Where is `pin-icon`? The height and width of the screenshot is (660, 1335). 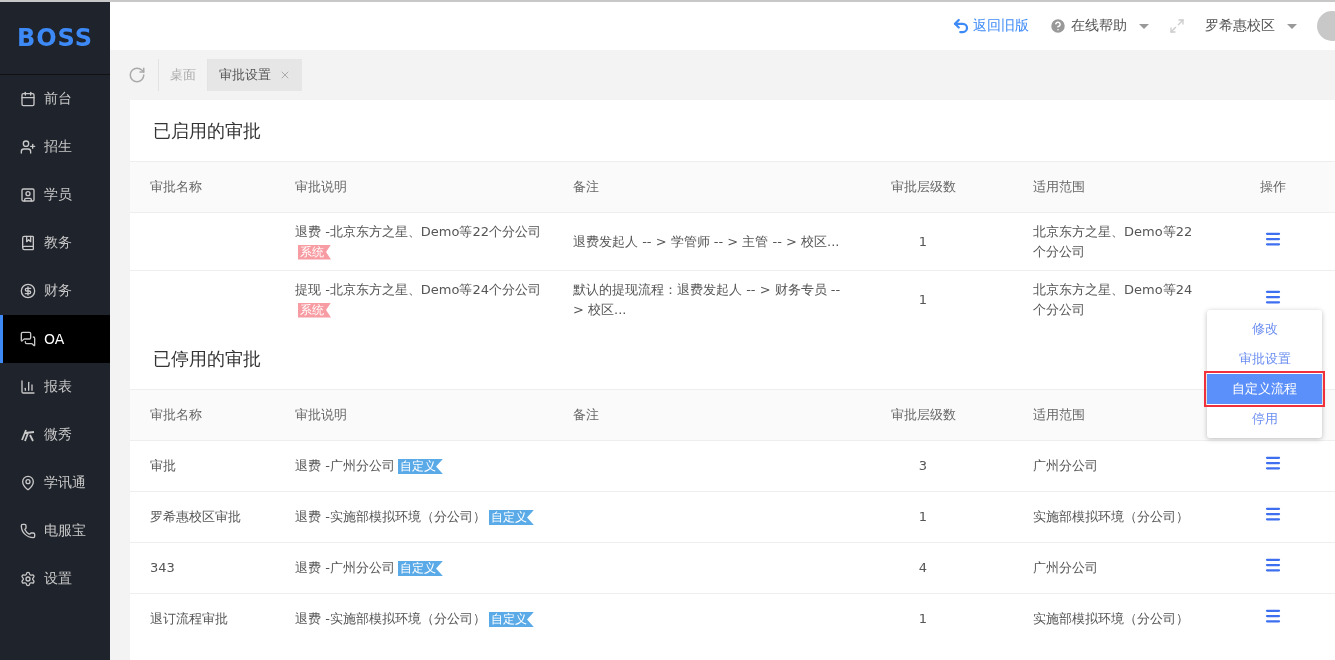 pin-icon is located at coordinates (28, 483).